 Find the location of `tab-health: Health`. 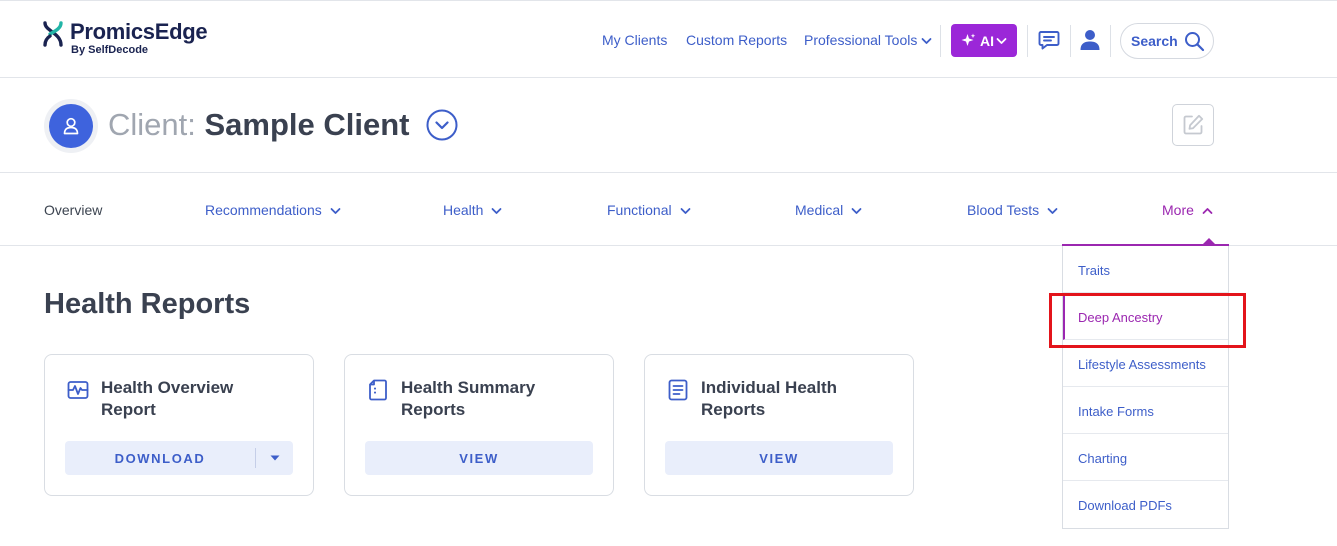

tab-health: Health is located at coordinates (472, 210).